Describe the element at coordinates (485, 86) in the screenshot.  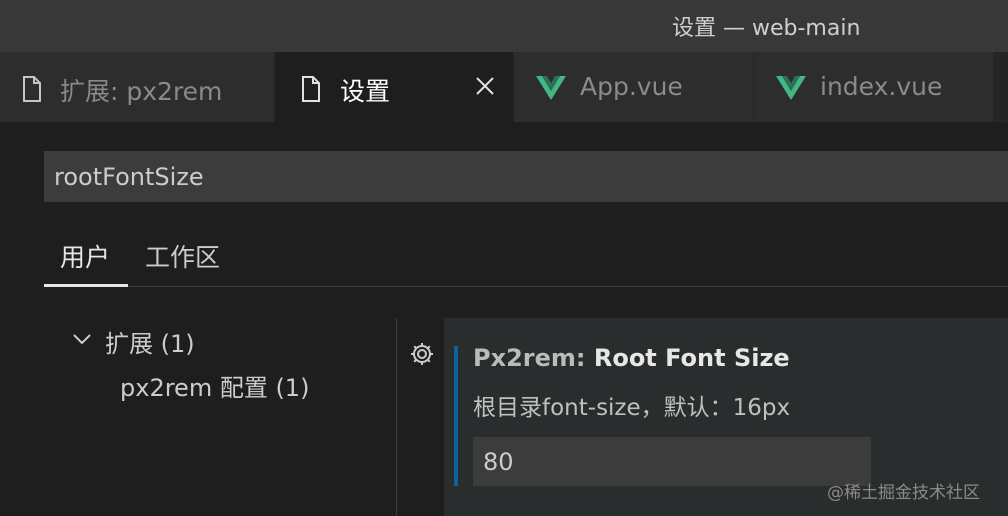
I see `close-icon` at that location.